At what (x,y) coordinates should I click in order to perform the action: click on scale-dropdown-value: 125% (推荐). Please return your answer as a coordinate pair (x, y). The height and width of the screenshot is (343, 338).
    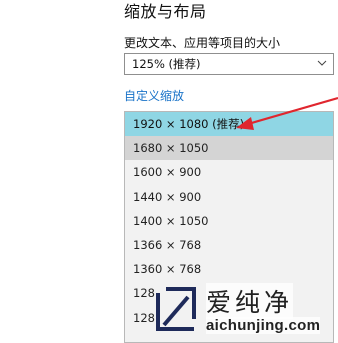
    Looking at the image, I should click on (166, 64).